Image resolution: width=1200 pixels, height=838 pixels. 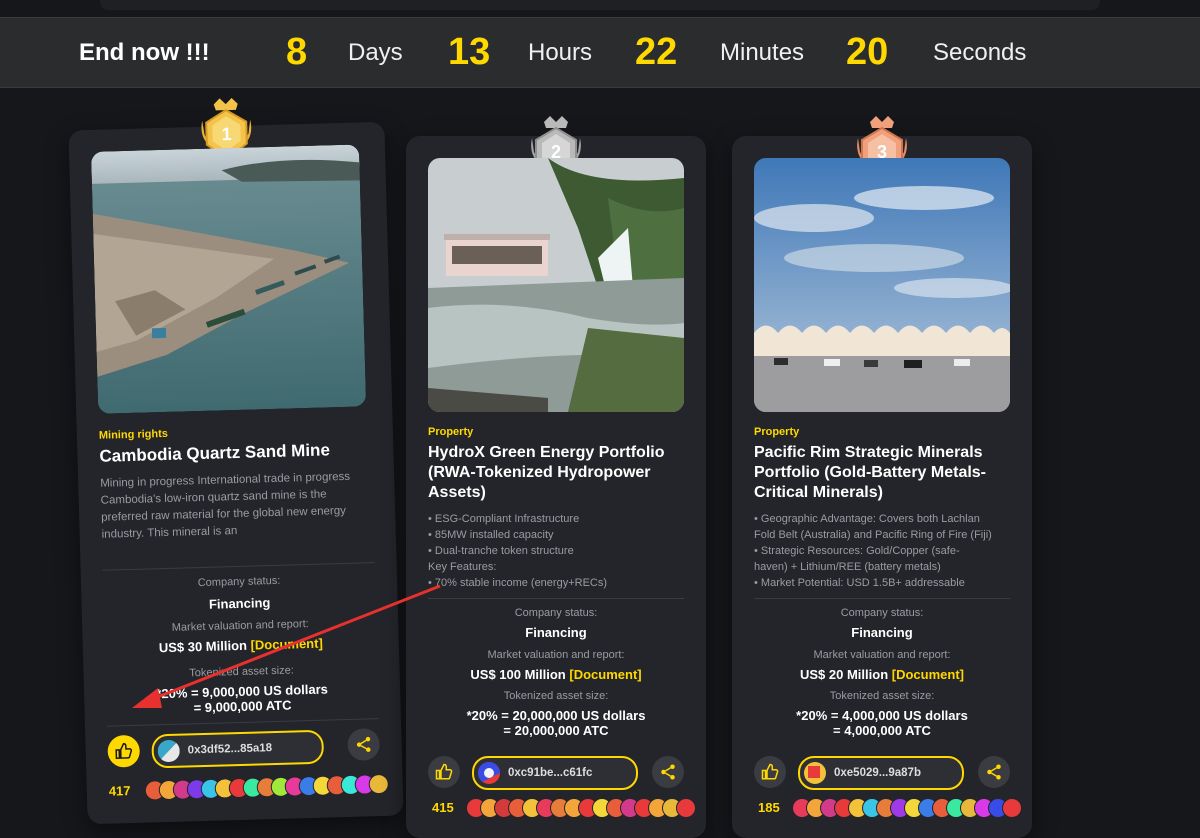 I want to click on countdown-minutes: 22, so click(x=656, y=52).